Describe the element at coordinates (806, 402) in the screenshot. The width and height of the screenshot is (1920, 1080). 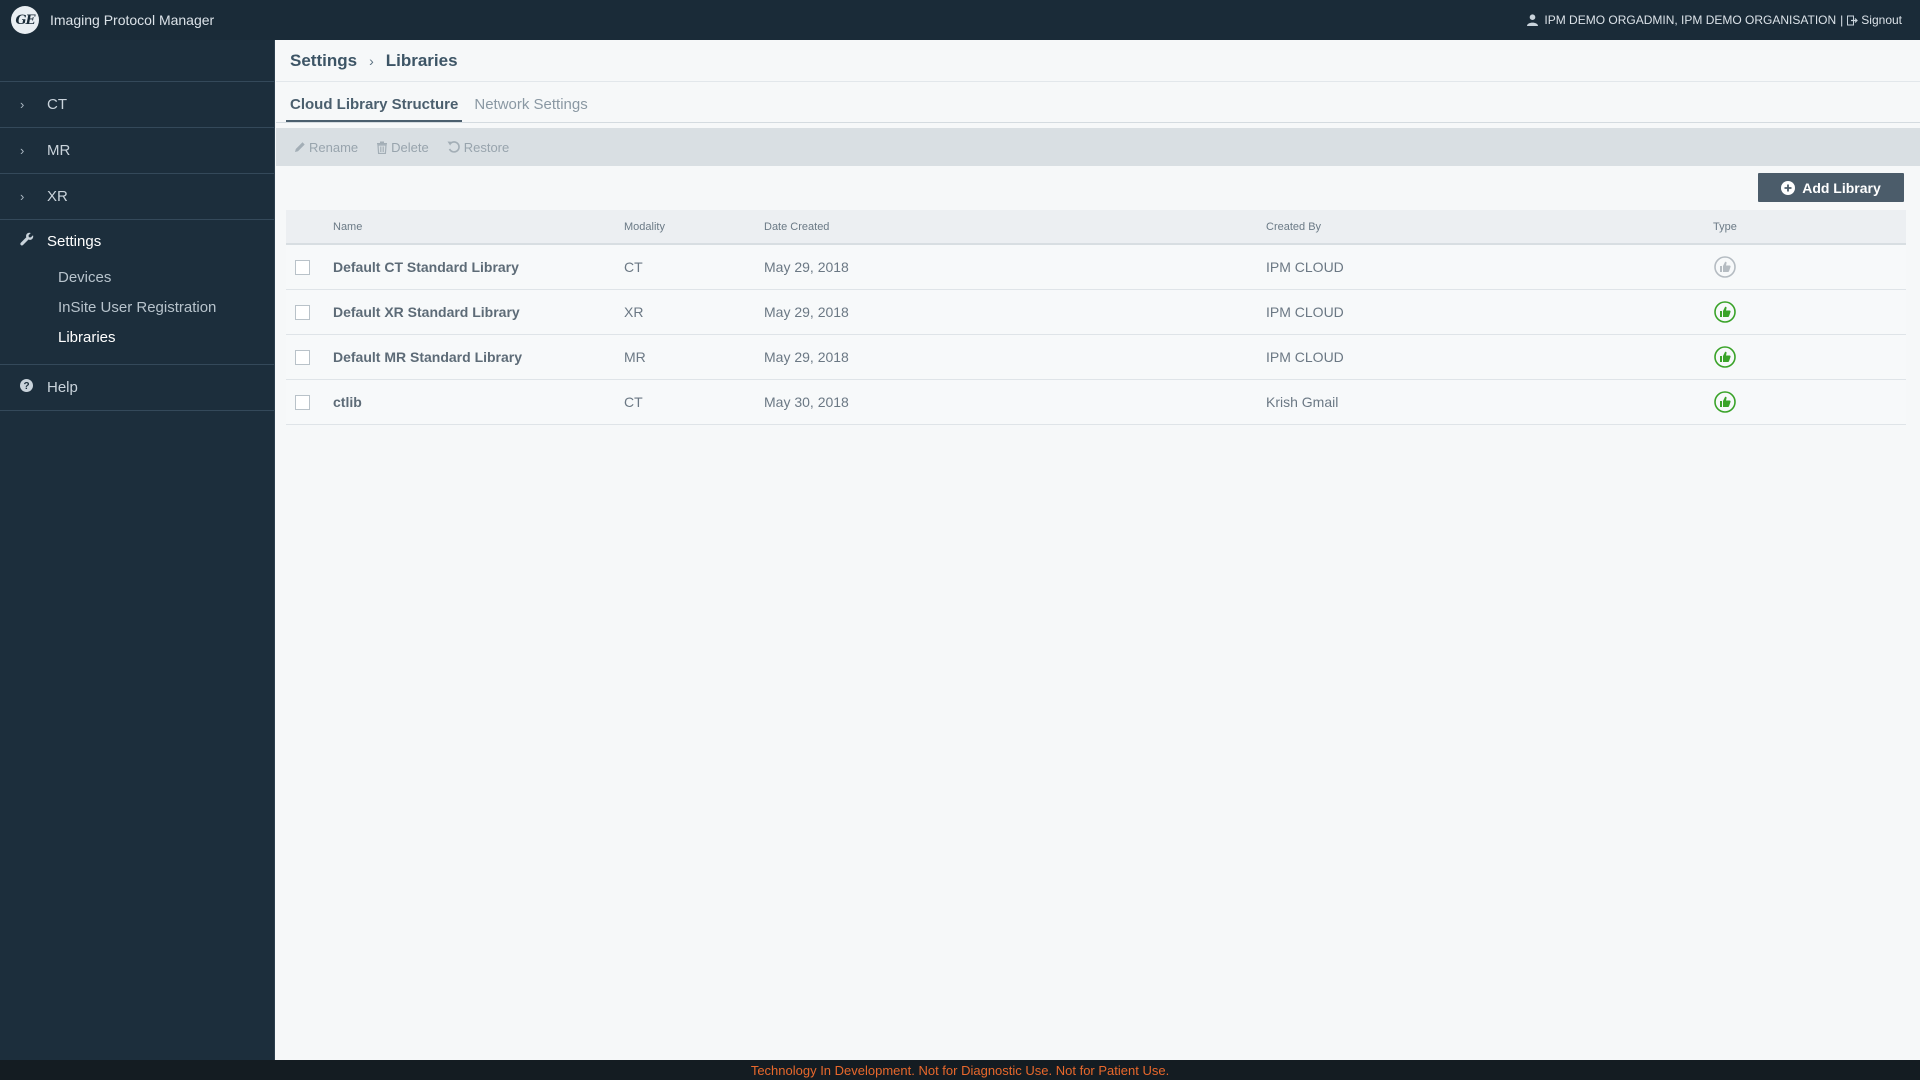
I see `row-date-created: May 30, 2018` at that location.